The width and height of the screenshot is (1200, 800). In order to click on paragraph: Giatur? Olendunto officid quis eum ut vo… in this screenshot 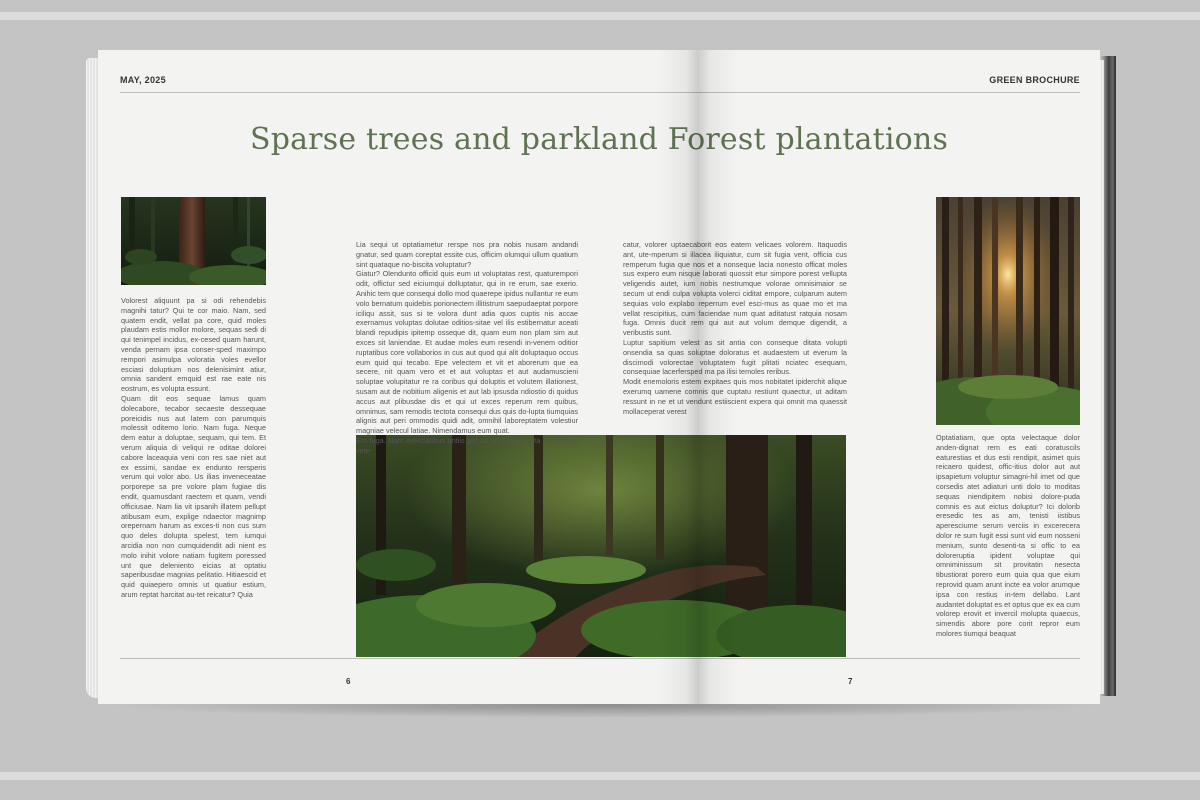, I will do `click(467, 352)`.